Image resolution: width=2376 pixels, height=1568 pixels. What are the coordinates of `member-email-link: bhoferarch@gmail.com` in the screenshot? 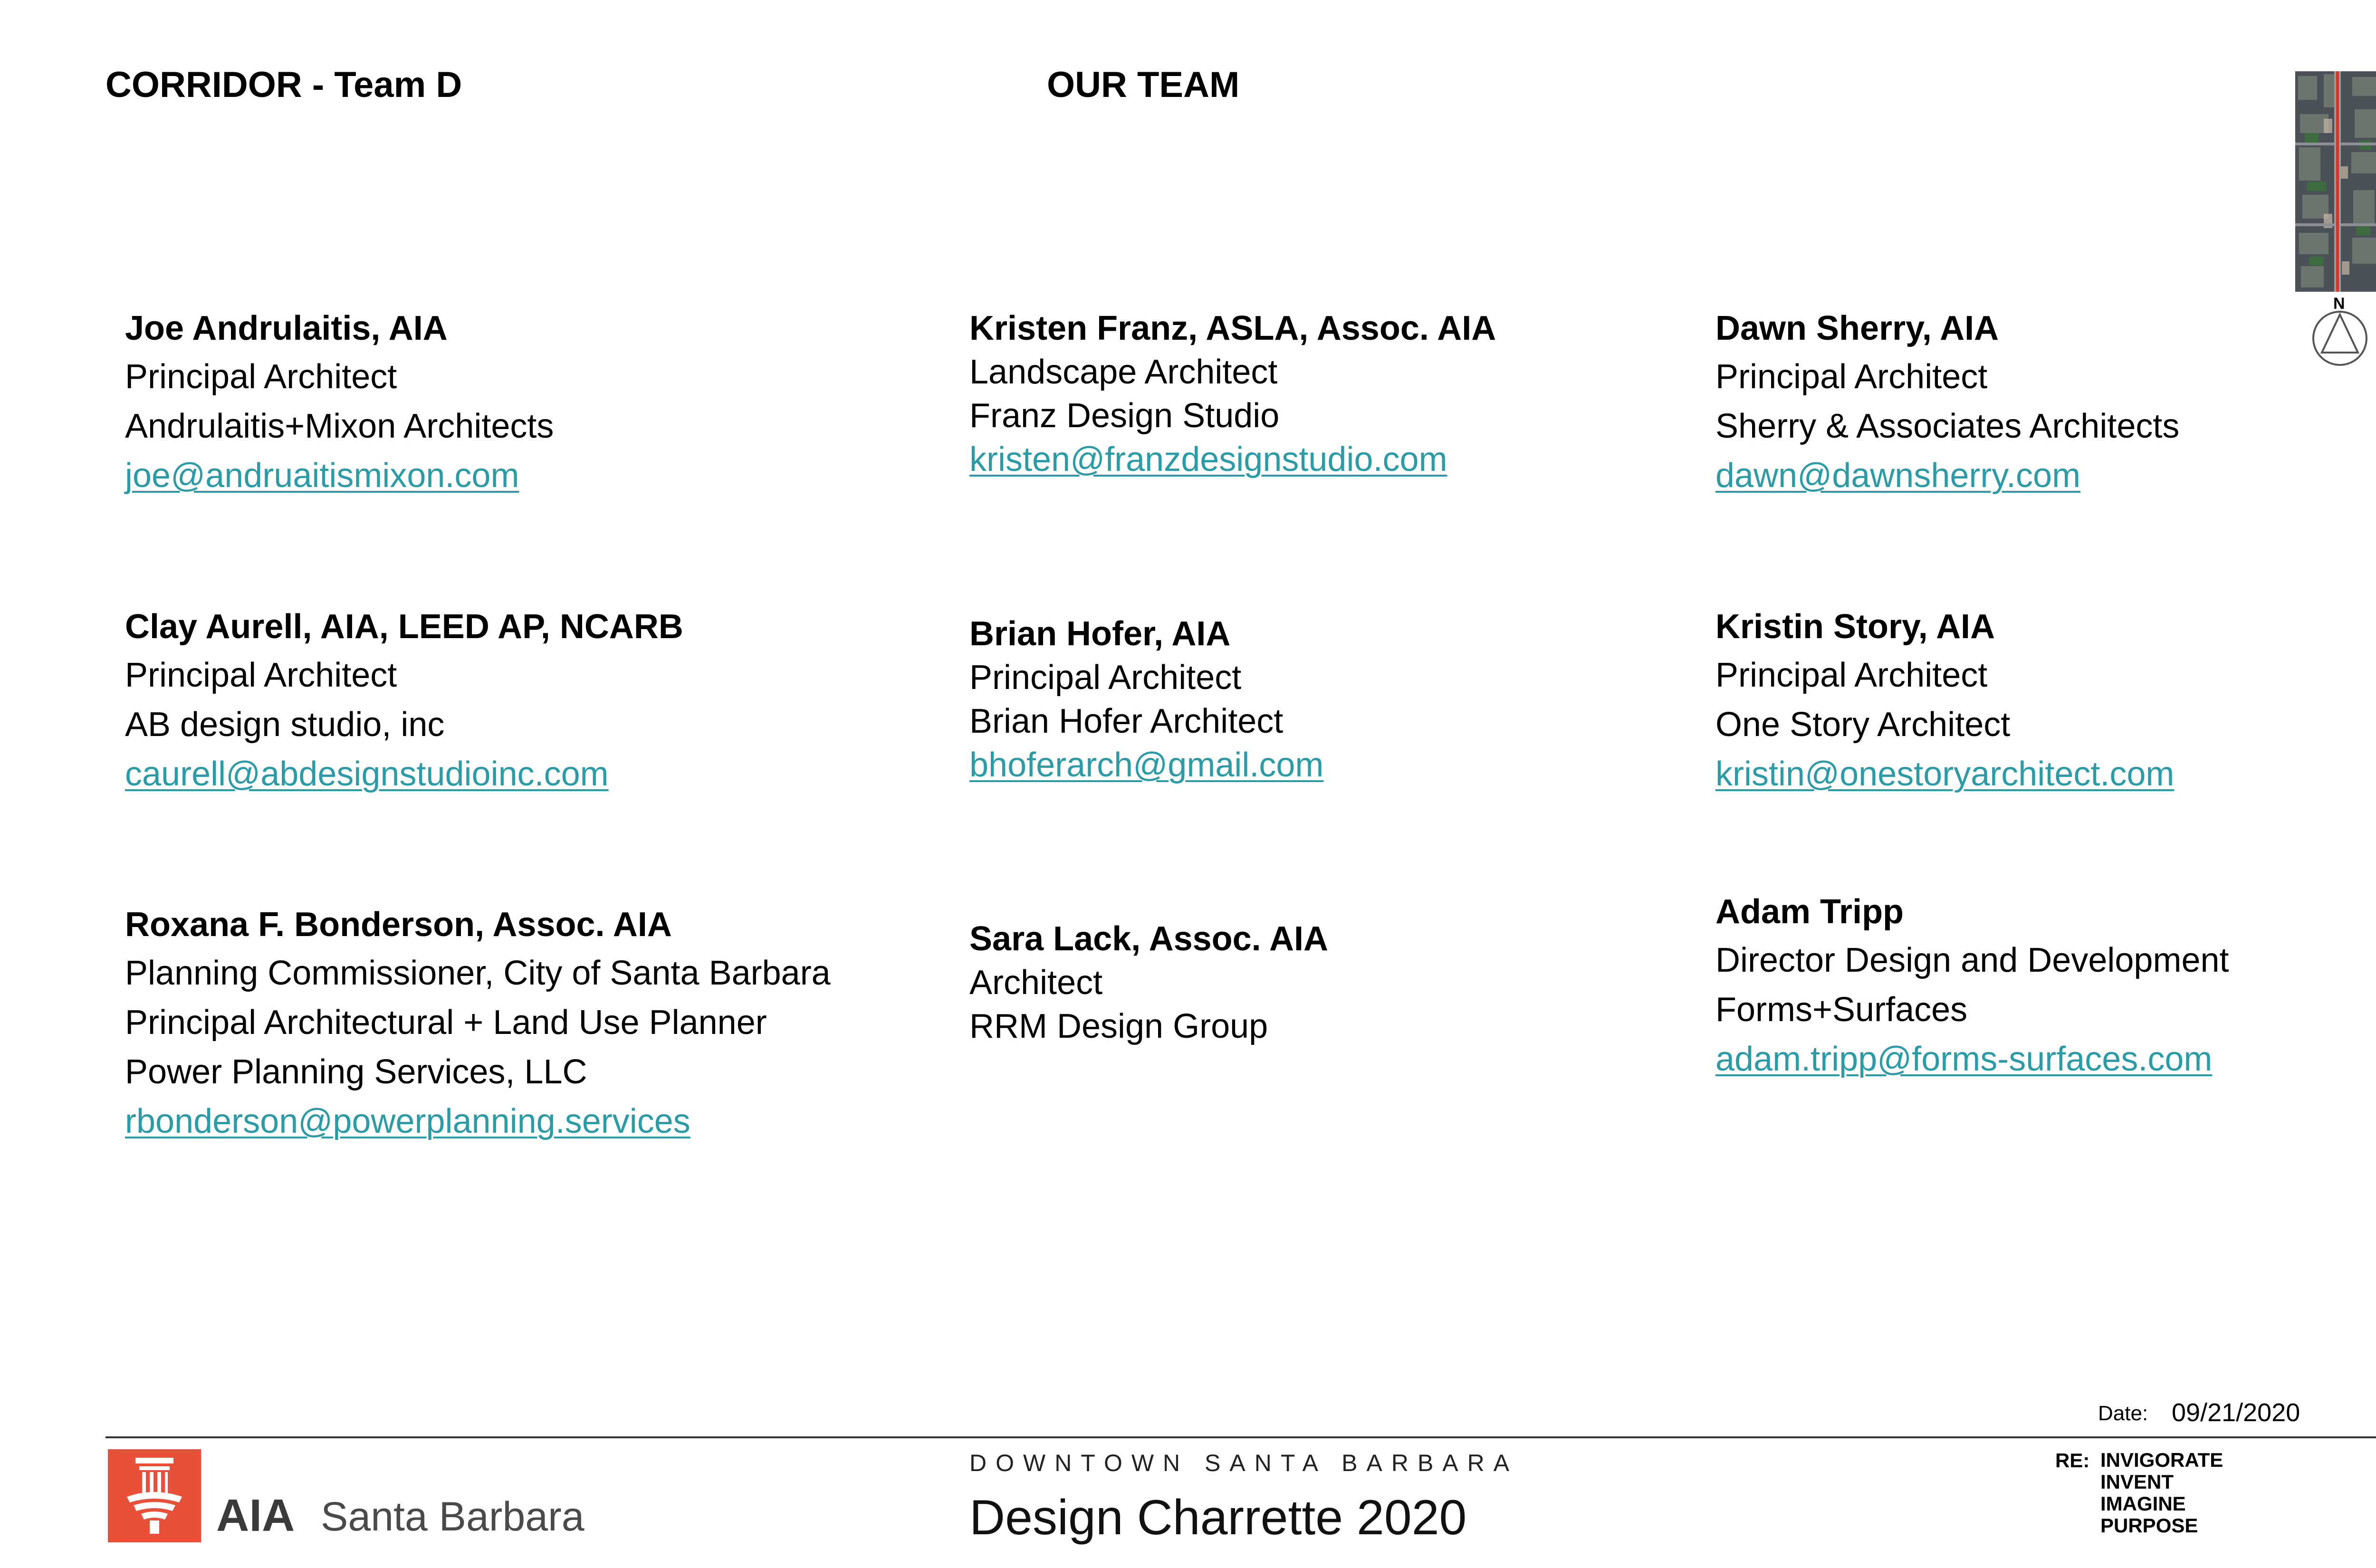 It's located at (1146, 765).